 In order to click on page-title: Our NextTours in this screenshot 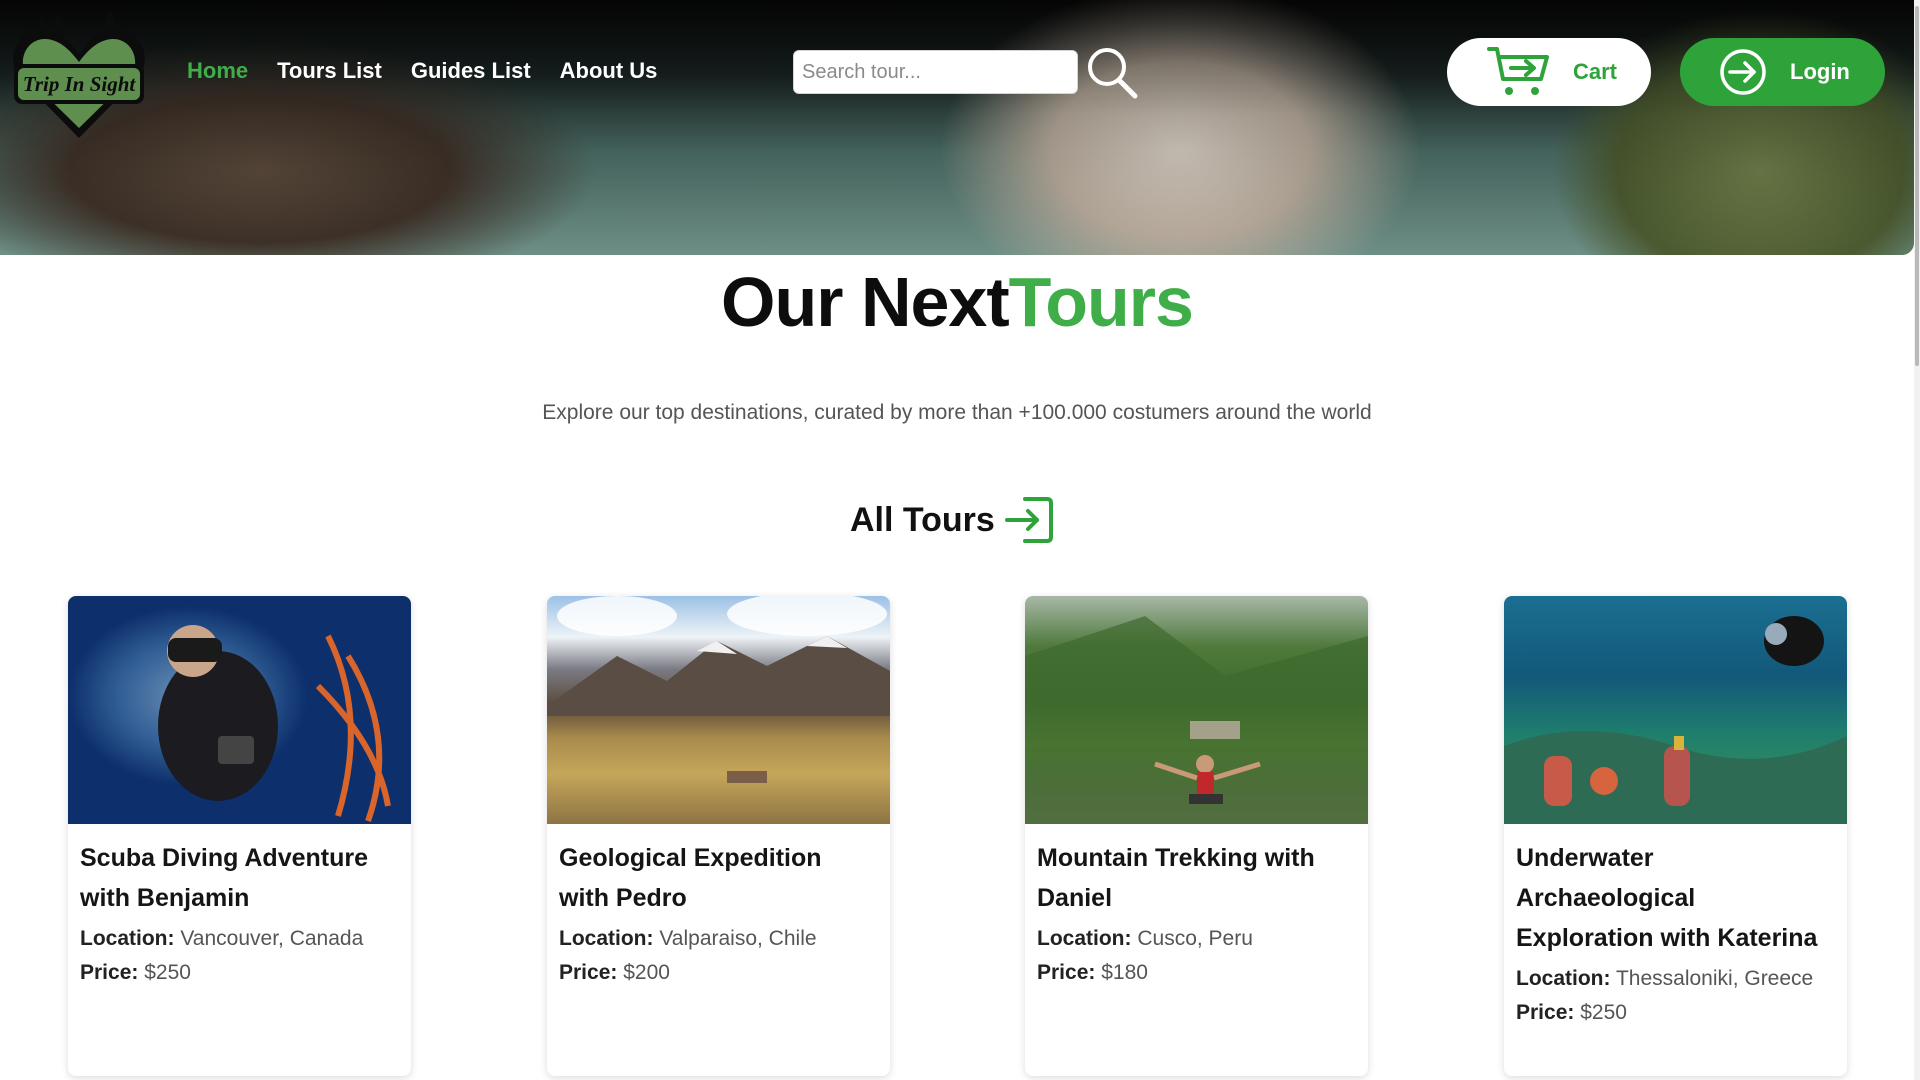, I will do `click(957, 302)`.